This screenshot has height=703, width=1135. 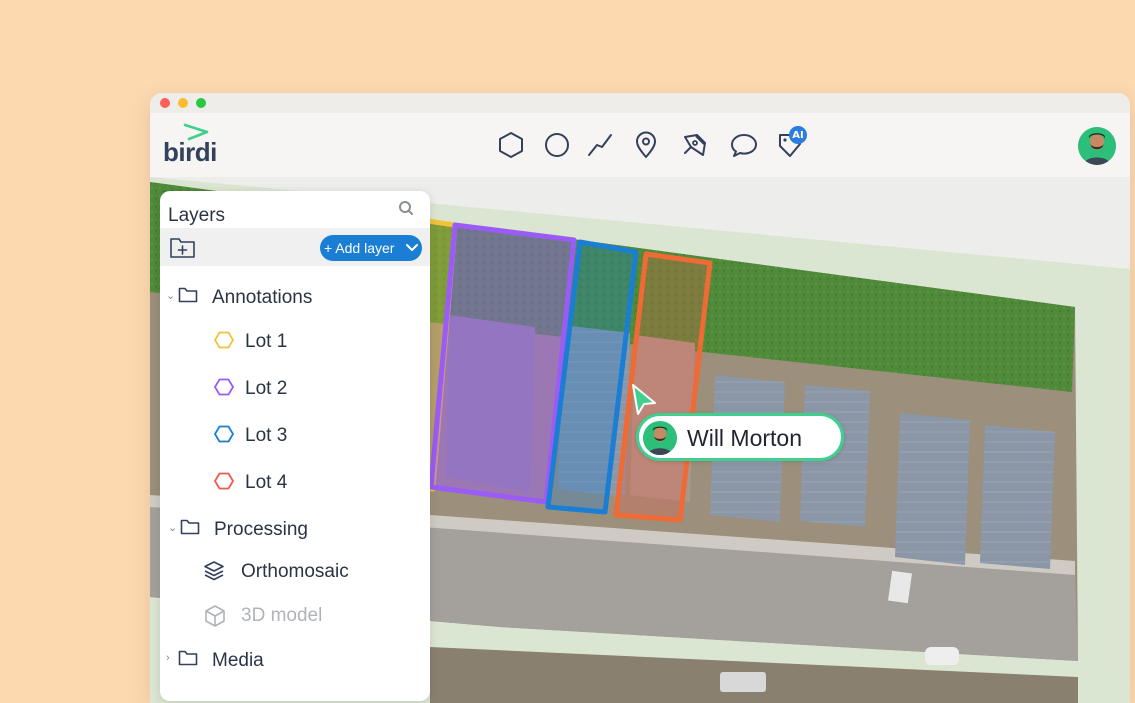 What do you see at coordinates (238, 660) in the screenshot?
I see `group-label: Media` at bounding box center [238, 660].